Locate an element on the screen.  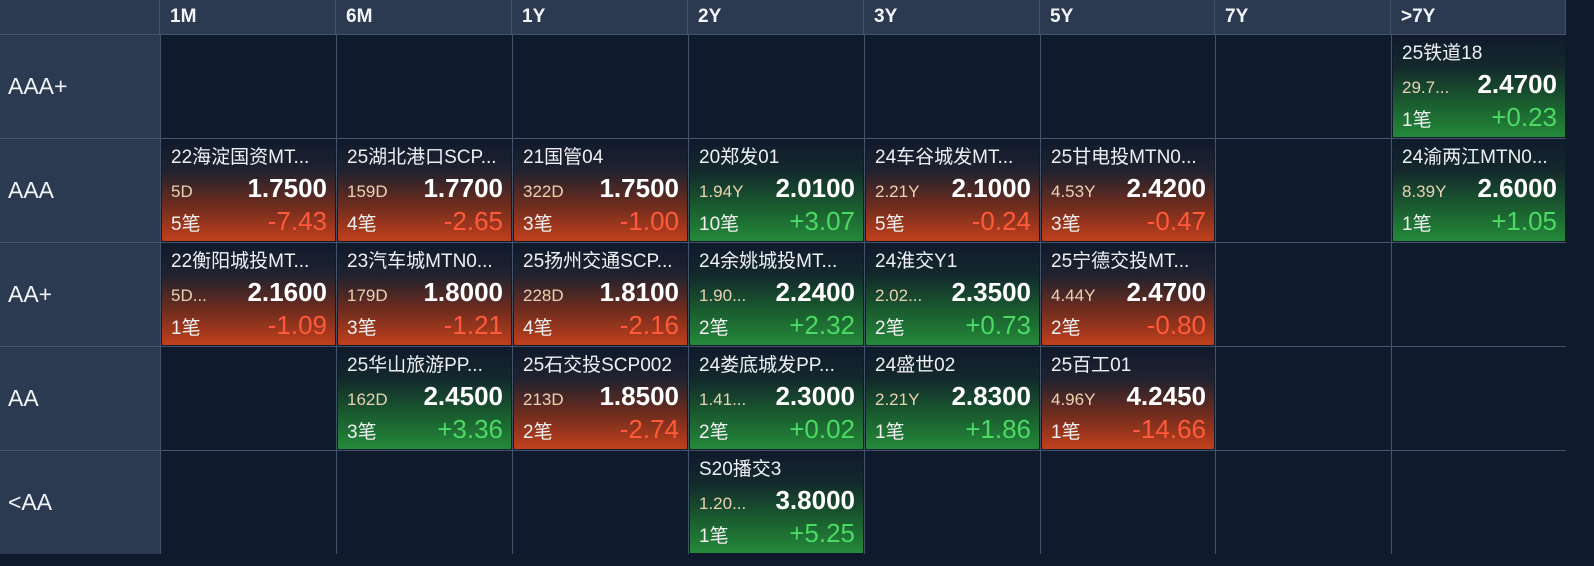
bond-card: 24盛世02 2.21Y 2.8300 1笔 +1.86 is located at coordinates (952, 398).